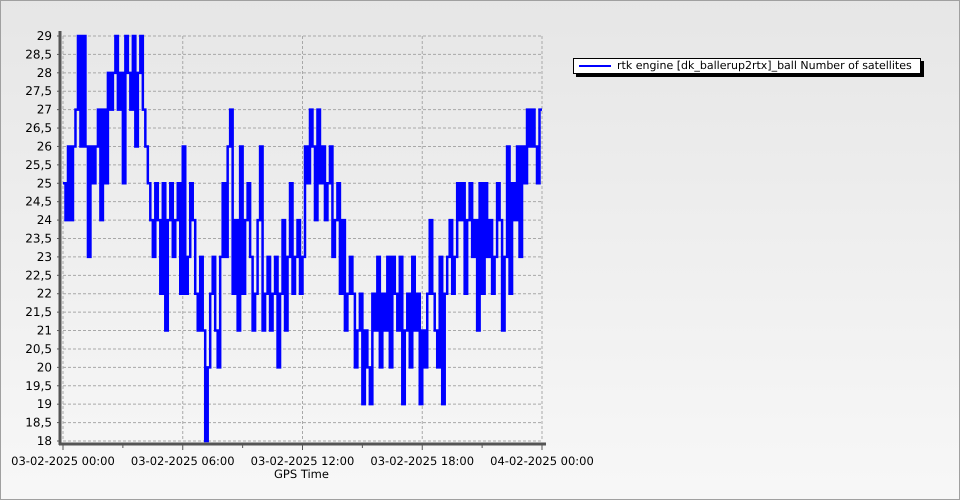  I want to click on x-tick-label: 03-02-2025 00:00, so click(63, 461).